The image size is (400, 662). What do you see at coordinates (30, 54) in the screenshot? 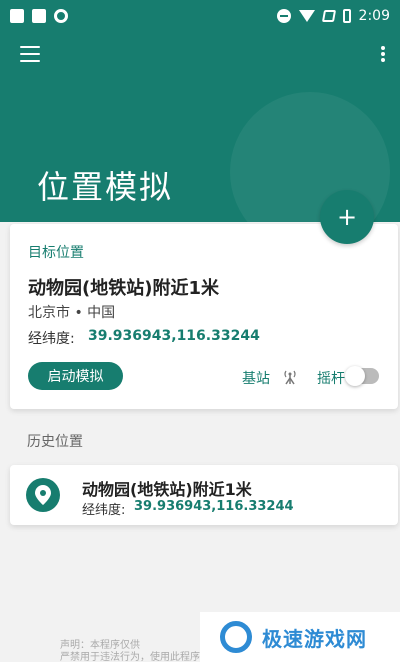
I see `menu-icon` at bounding box center [30, 54].